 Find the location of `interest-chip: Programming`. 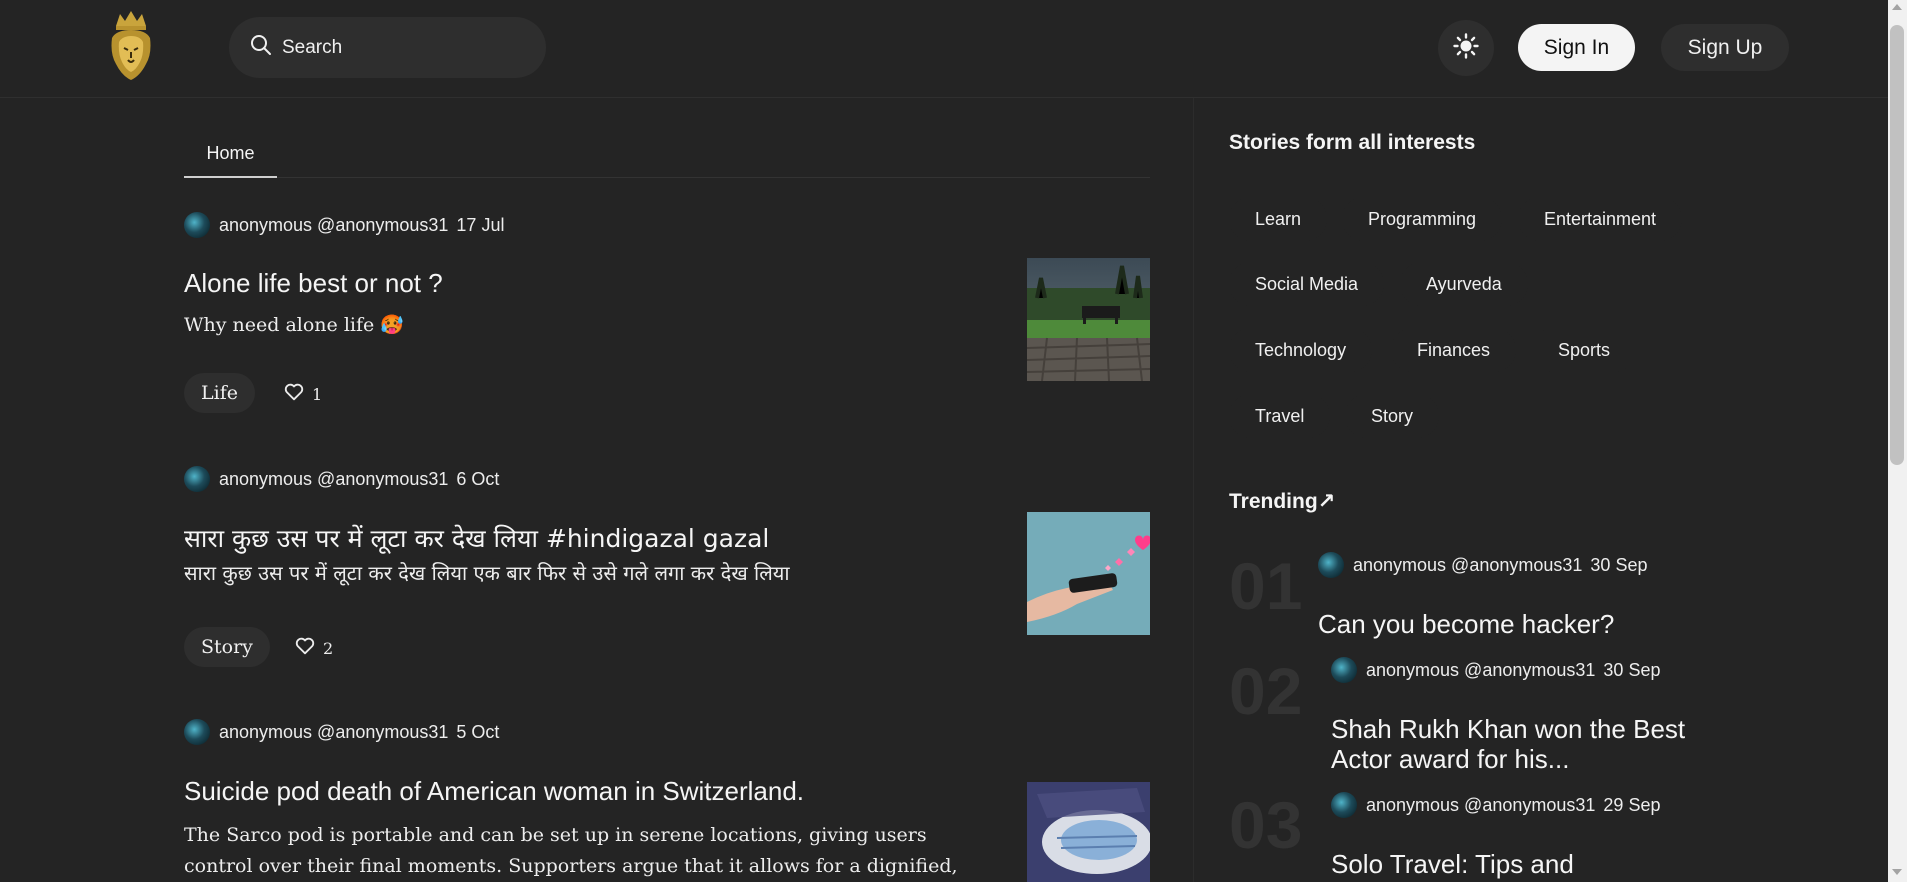

interest-chip: Programming is located at coordinates (1422, 219).